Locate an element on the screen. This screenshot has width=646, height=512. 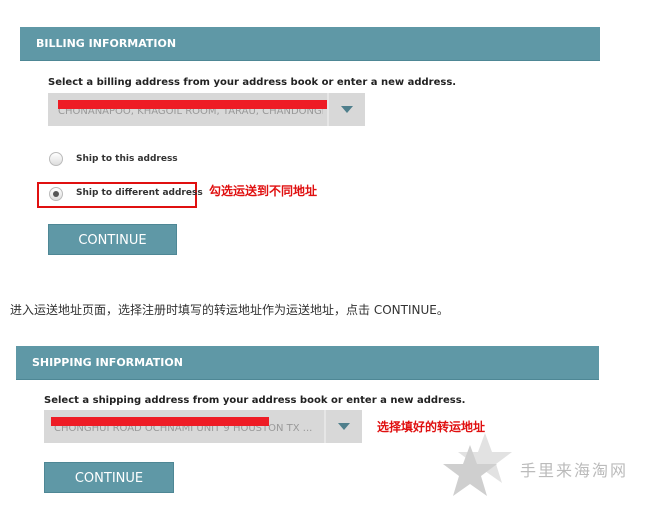
star-logo-icon is located at coordinates (477, 464).